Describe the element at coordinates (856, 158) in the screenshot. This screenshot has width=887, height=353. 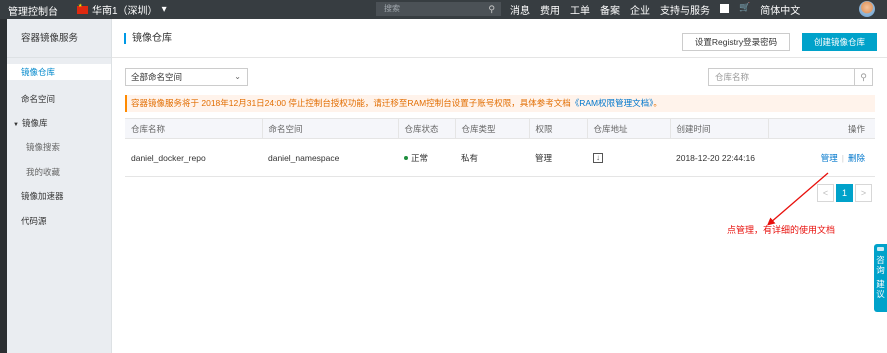
I see `delete-link: 删除` at that location.